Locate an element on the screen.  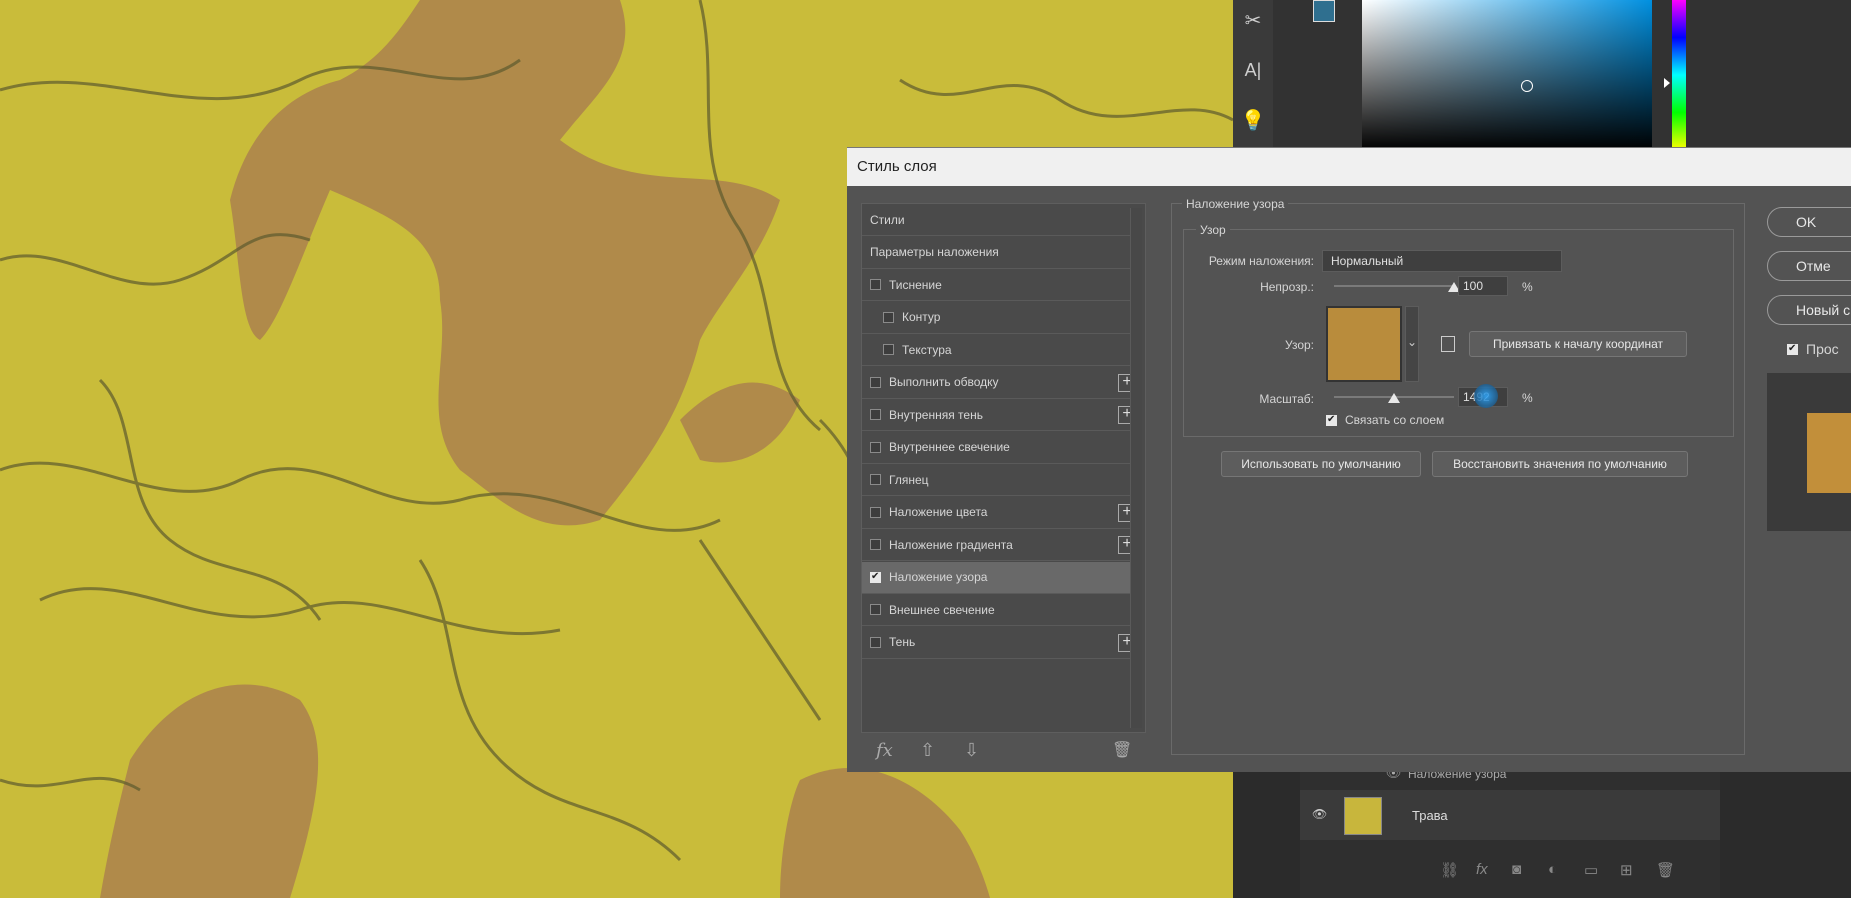
style-list-item: Тень + is located at coordinates (1001, 643).